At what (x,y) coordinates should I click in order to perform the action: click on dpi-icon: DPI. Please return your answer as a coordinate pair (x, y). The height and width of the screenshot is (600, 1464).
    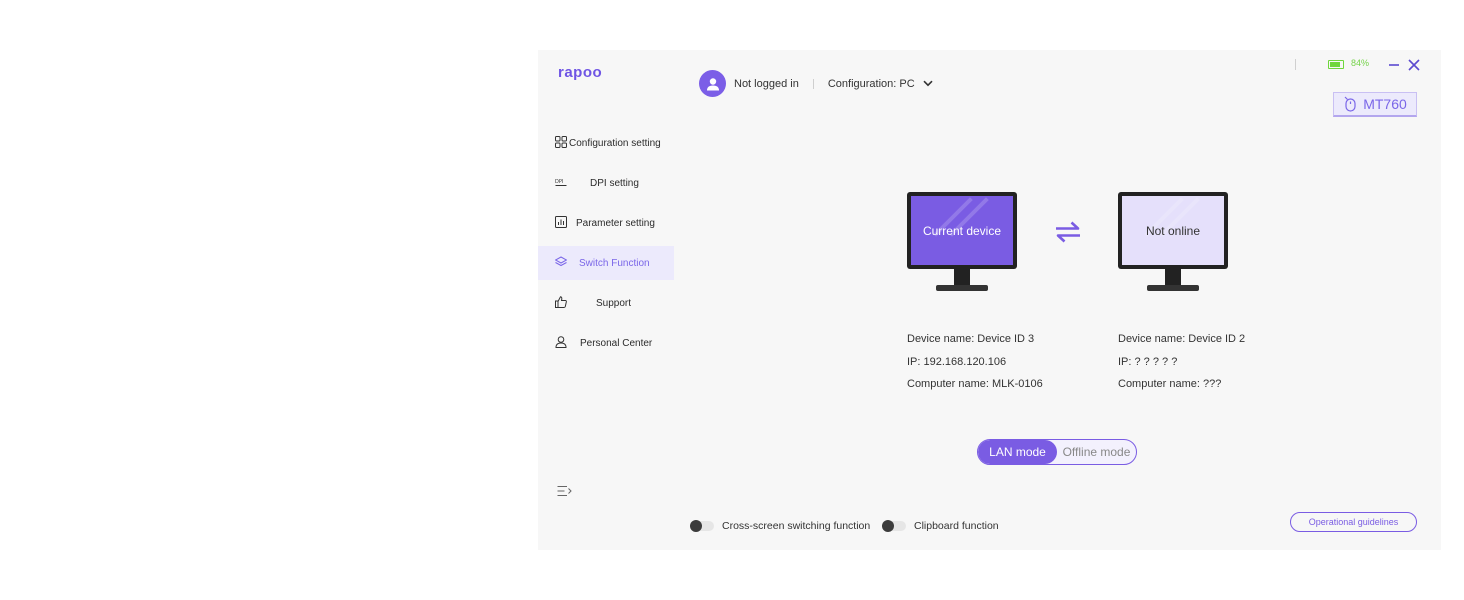
    Looking at the image, I should click on (561, 182).